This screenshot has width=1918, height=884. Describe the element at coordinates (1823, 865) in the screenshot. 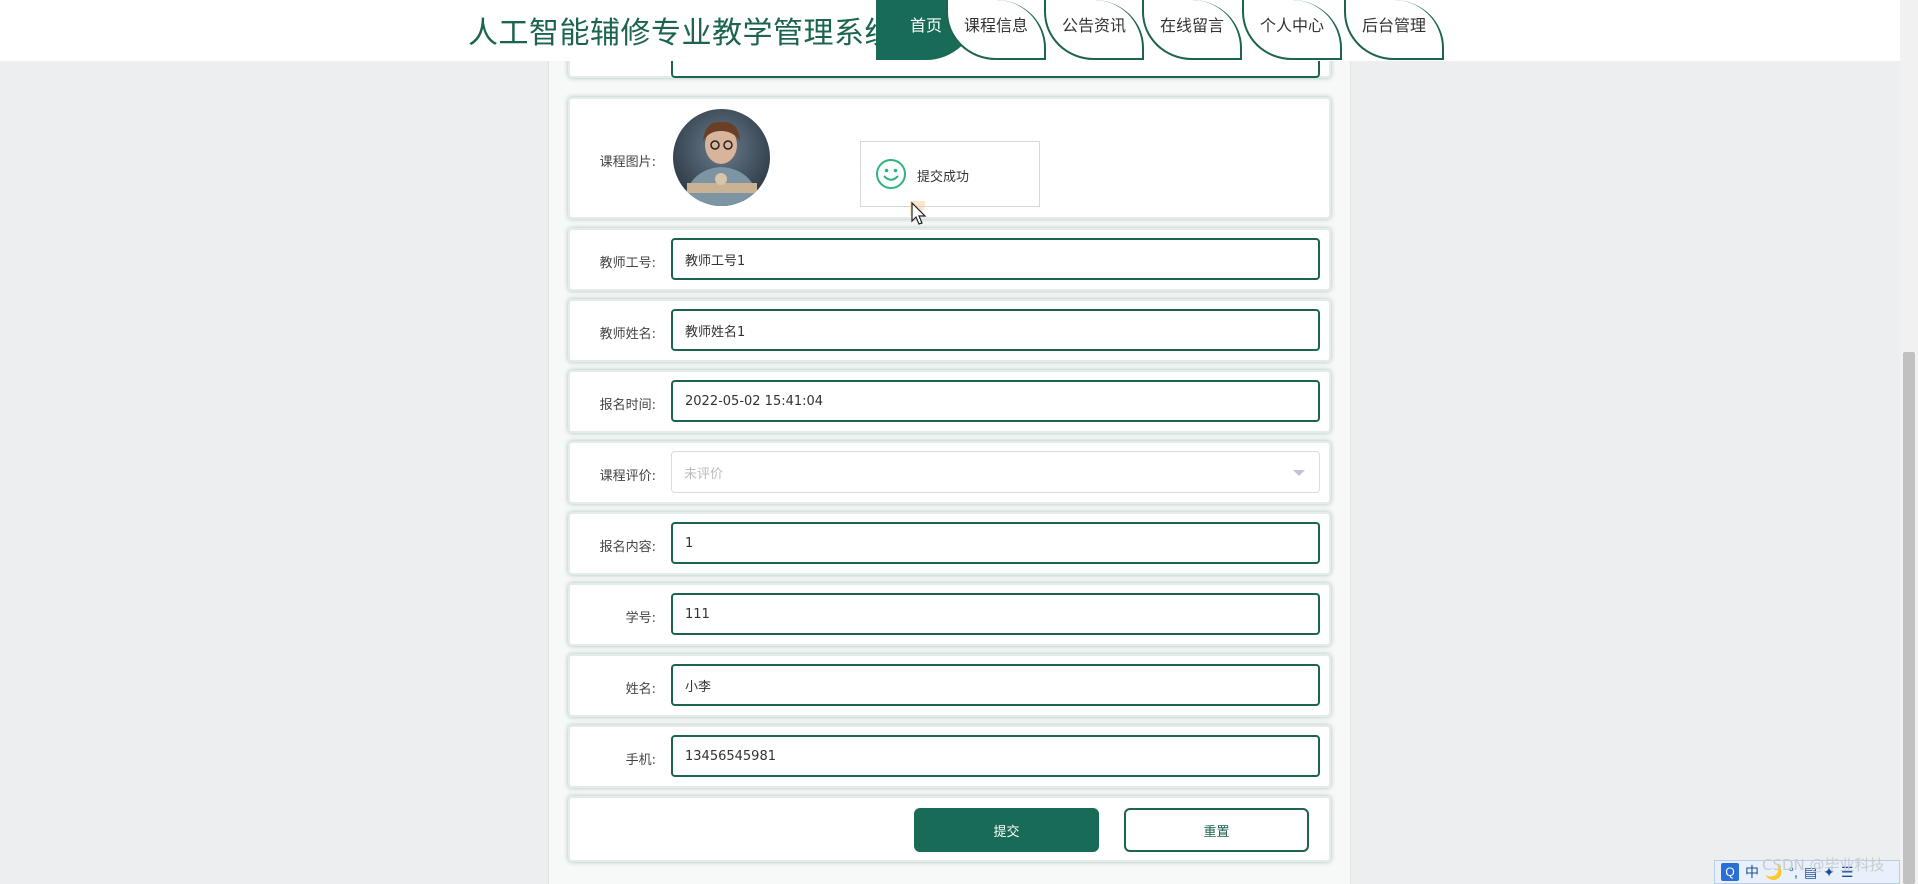

I see `watermark: CSDN @毕业科技` at that location.